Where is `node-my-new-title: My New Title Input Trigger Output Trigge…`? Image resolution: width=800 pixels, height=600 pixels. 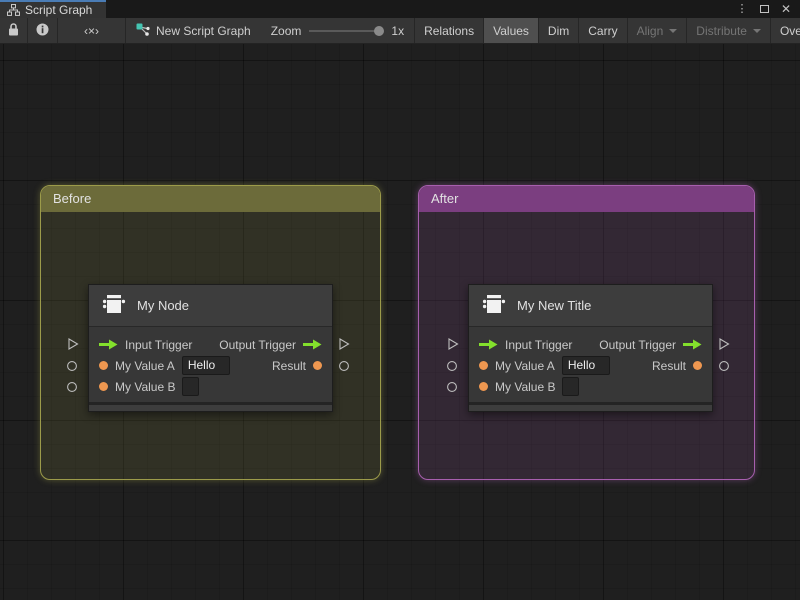 node-my-new-title: My New Title Input Trigger Output Trigge… is located at coordinates (590, 348).